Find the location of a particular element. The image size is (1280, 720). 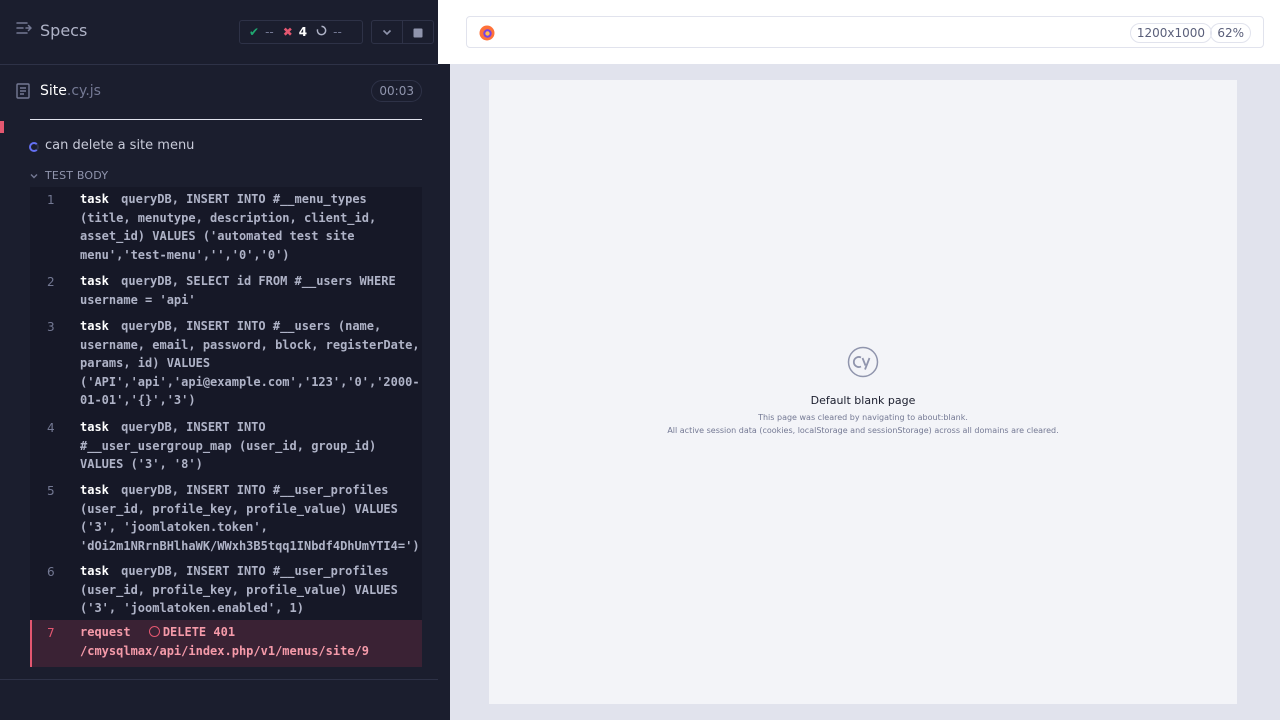

zoom-level-badge: 62% is located at coordinates (1230, 33).